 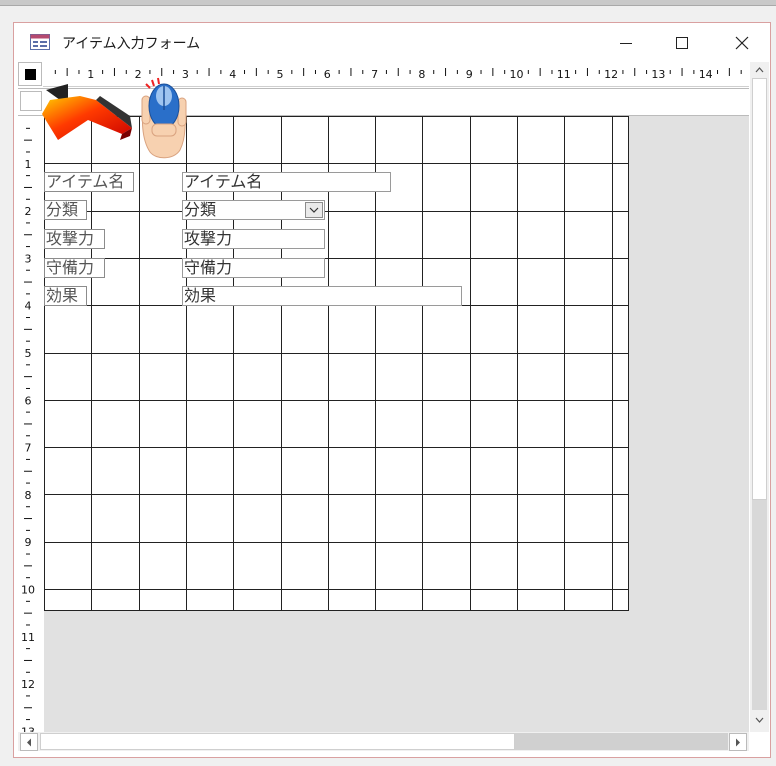 I want to click on scroll-right-arrow-icon, so click(x=738, y=742).